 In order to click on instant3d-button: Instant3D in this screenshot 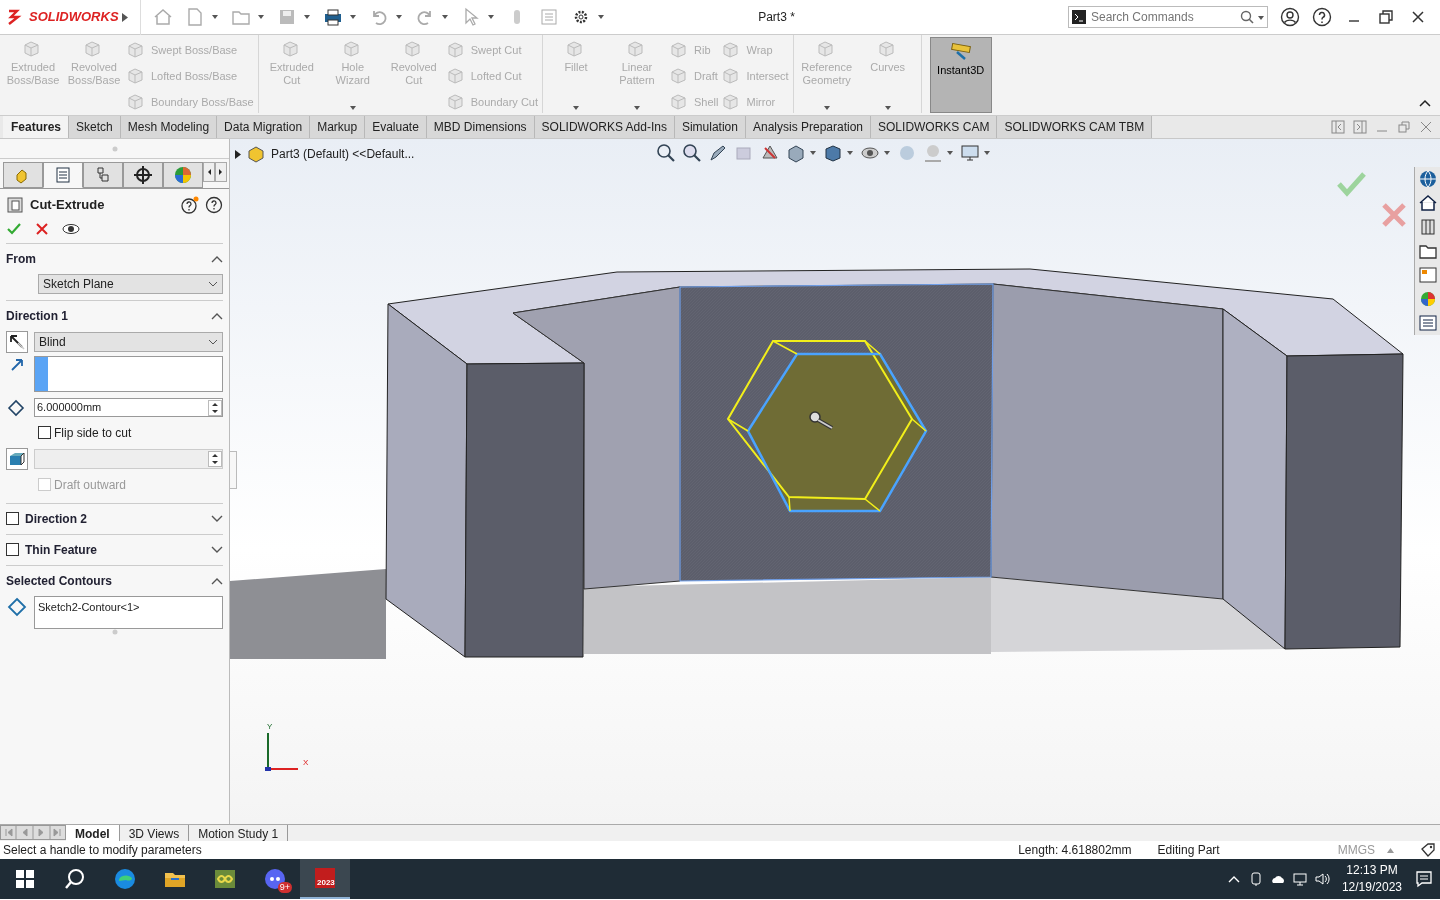, I will do `click(960, 75)`.